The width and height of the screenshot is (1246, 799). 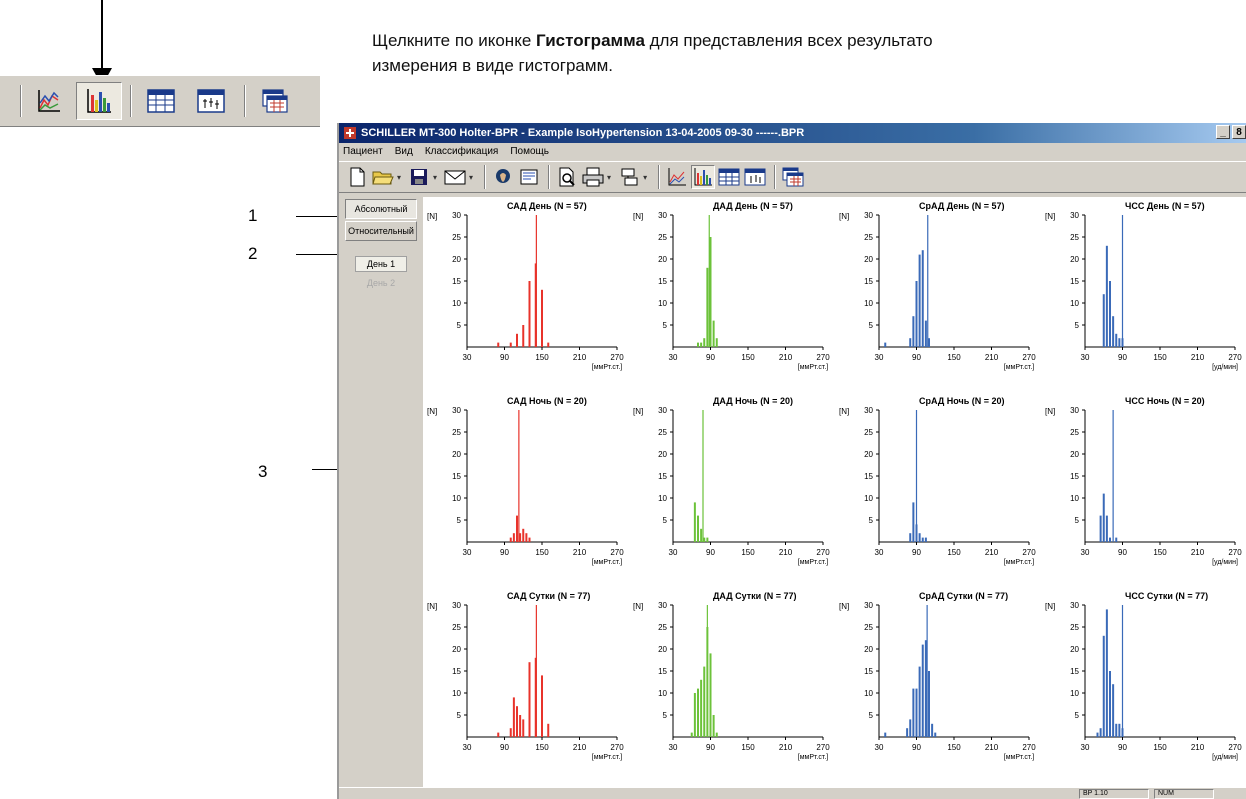 I want to click on print-preview-button, so click(x=567, y=177).